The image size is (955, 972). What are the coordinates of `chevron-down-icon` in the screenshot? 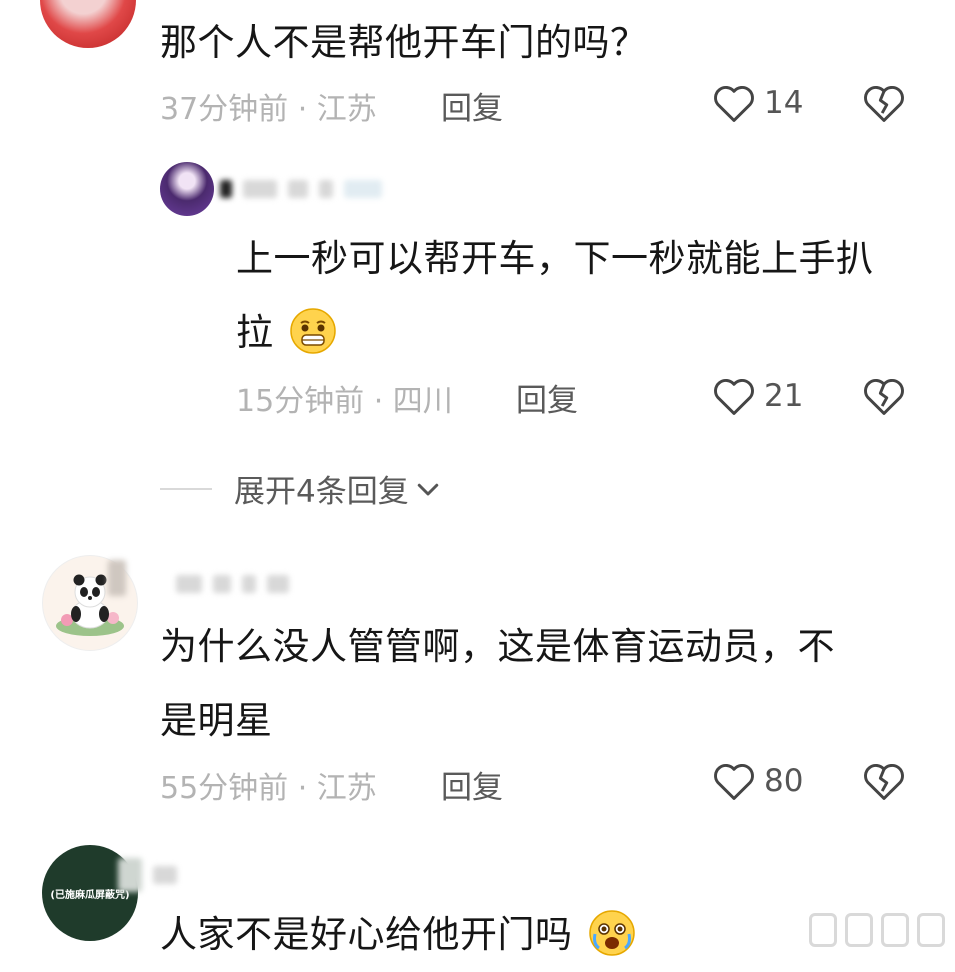 It's located at (427, 489).